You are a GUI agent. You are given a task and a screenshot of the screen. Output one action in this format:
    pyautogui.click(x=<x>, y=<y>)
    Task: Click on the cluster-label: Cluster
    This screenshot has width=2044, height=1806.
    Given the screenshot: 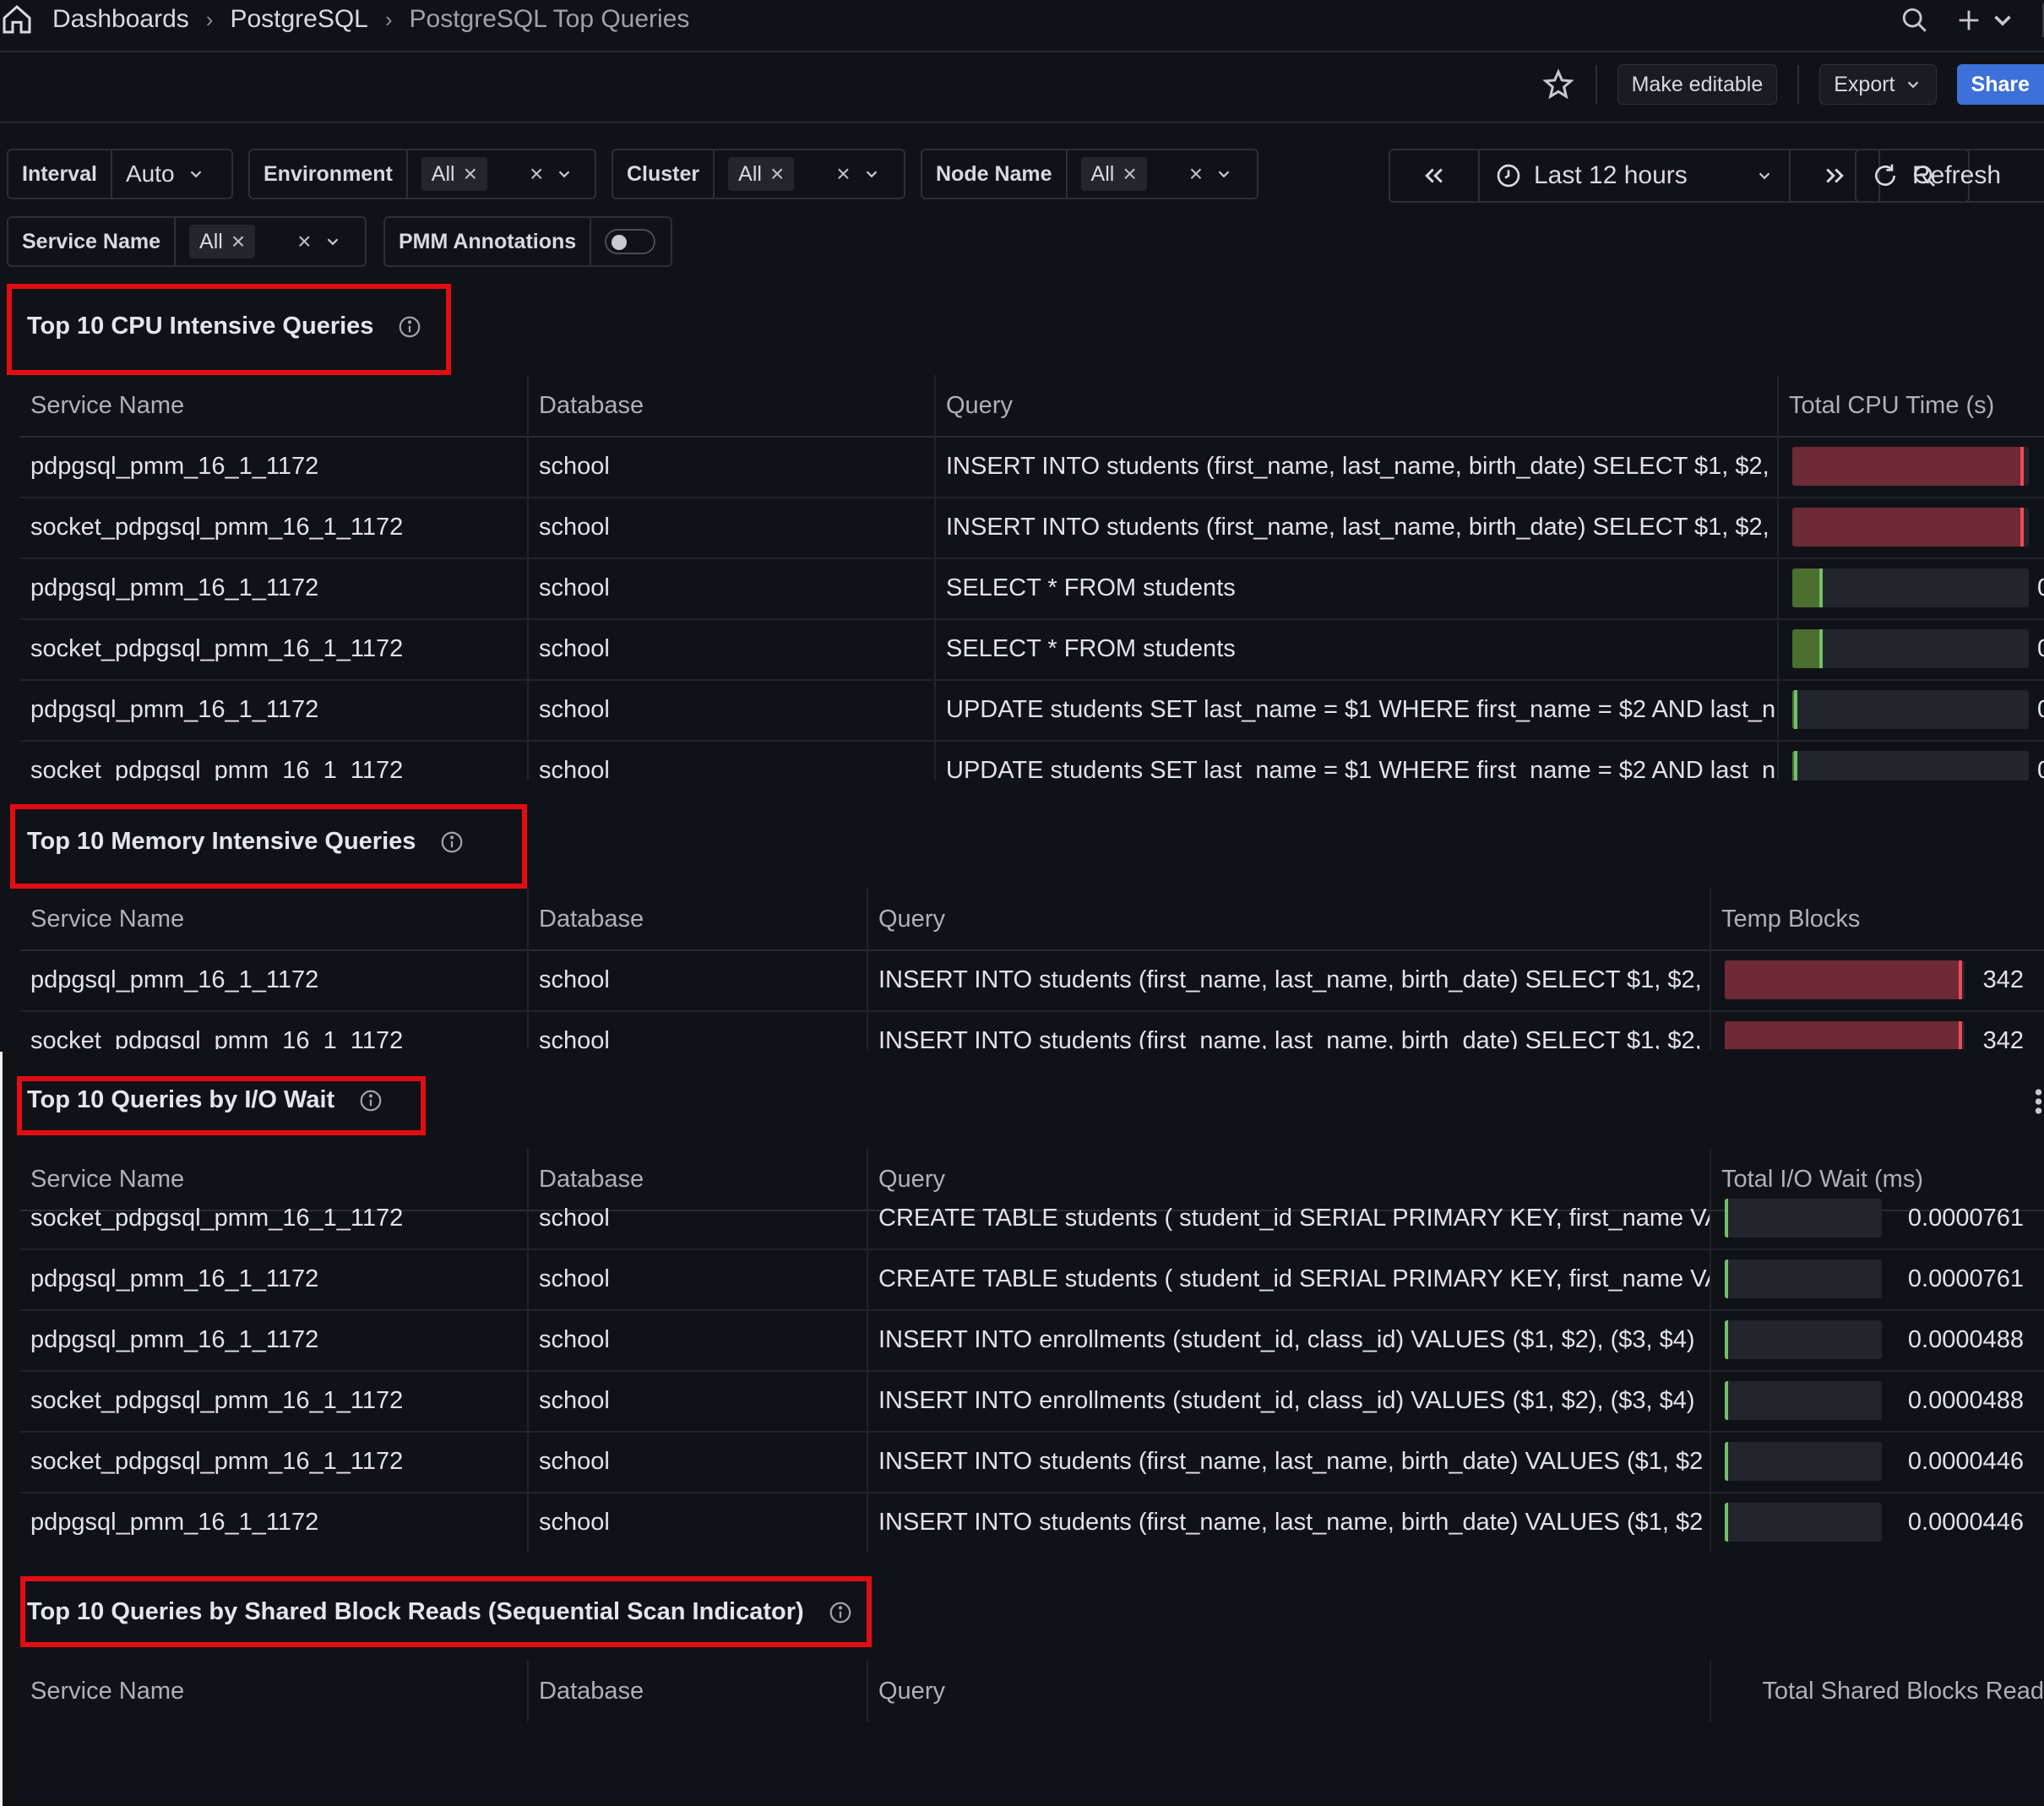 What is the action you would take?
    pyautogui.click(x=664, y=174)
    